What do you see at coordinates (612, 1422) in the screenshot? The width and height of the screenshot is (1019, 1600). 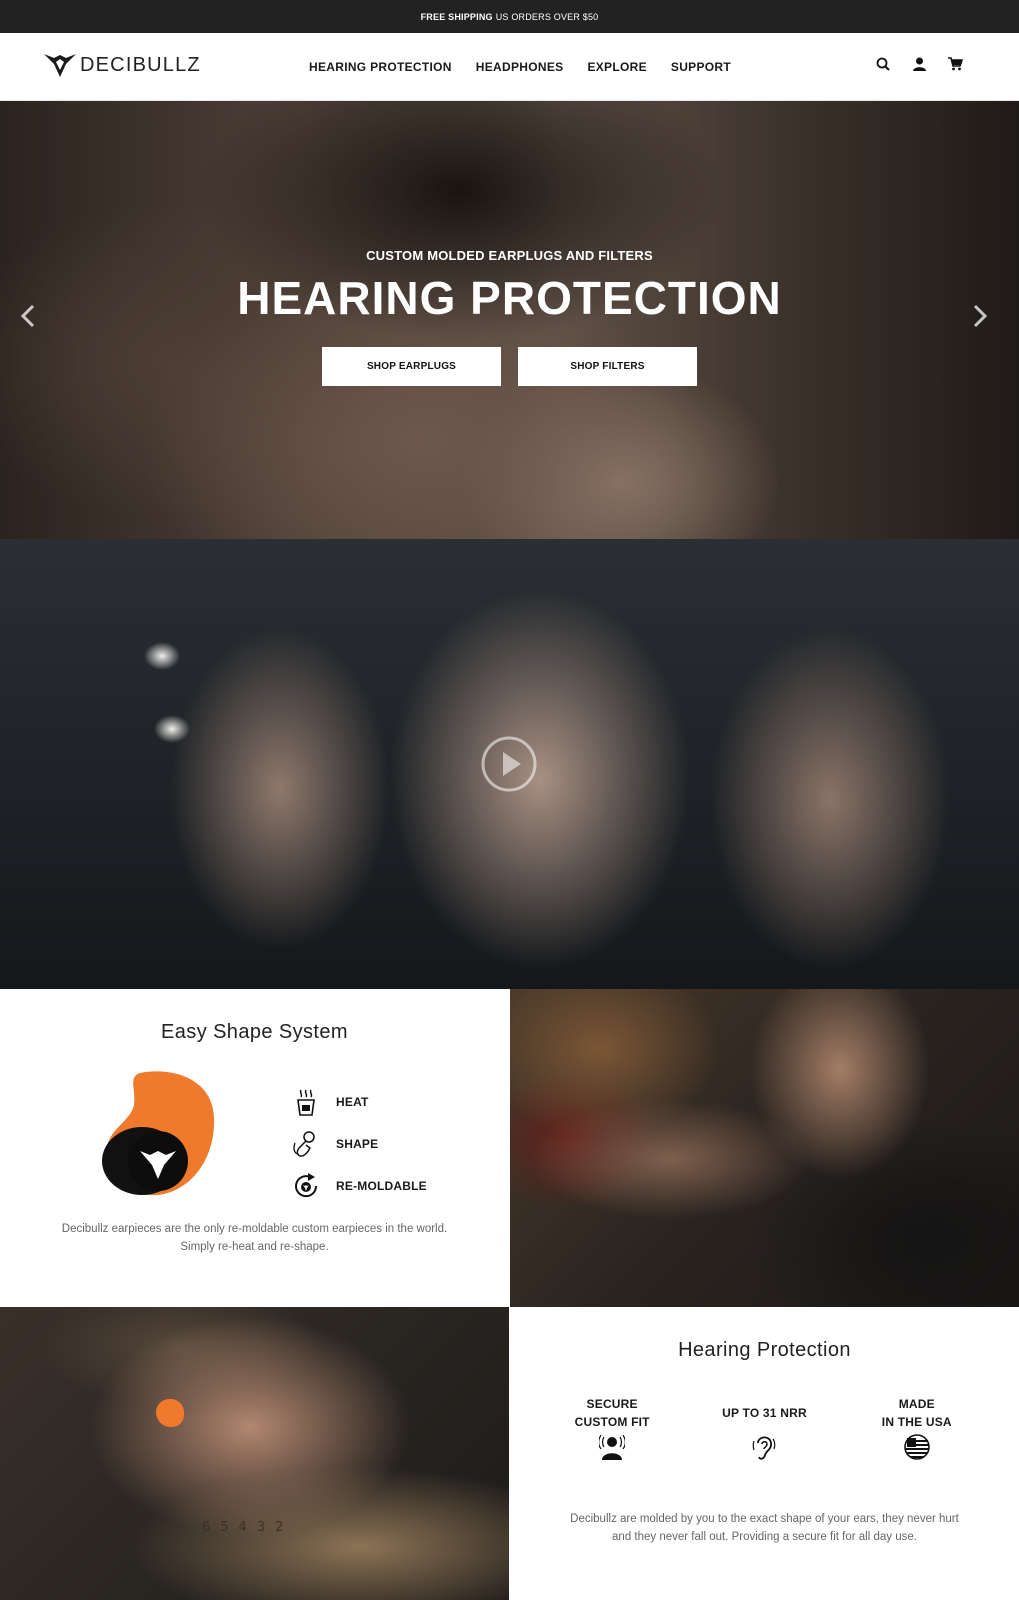 I see `secure-fit-label-line2: CUSTOM FIT` at bounding box center [612, 1422].